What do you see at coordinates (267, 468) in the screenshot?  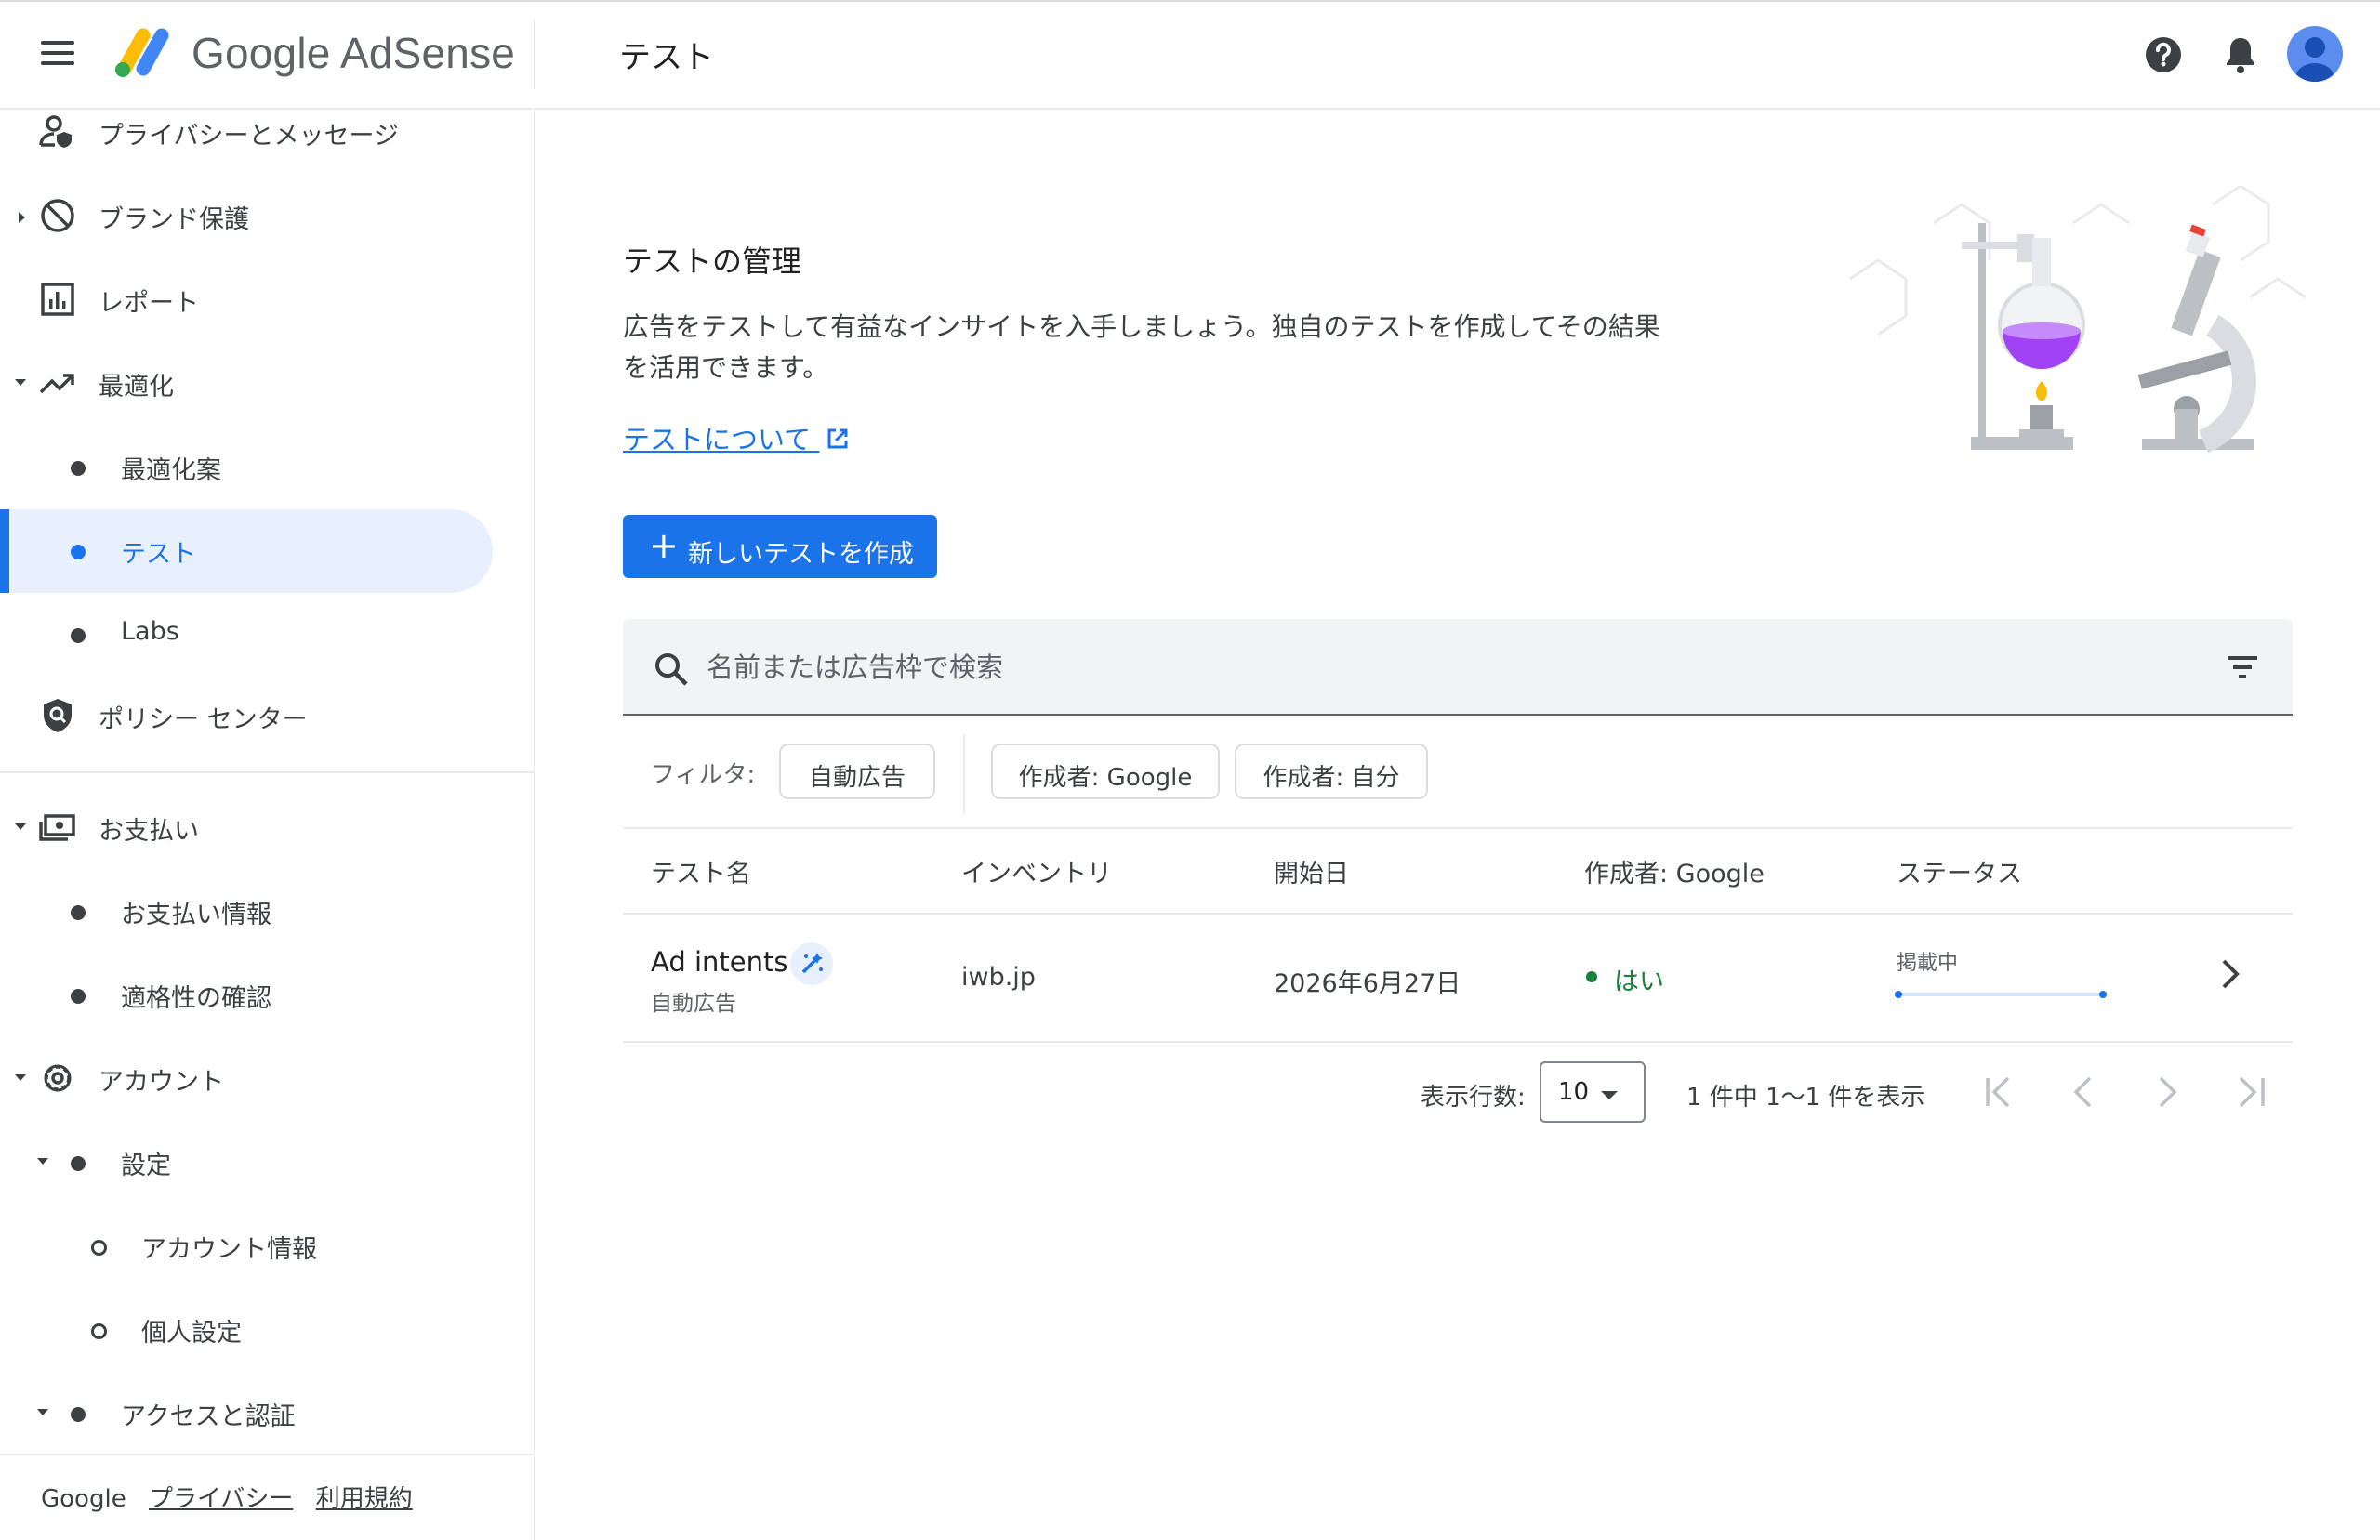 I see `sidebar-item-optimization-suggestions: 最適化案` at bounding box center [267, 468].